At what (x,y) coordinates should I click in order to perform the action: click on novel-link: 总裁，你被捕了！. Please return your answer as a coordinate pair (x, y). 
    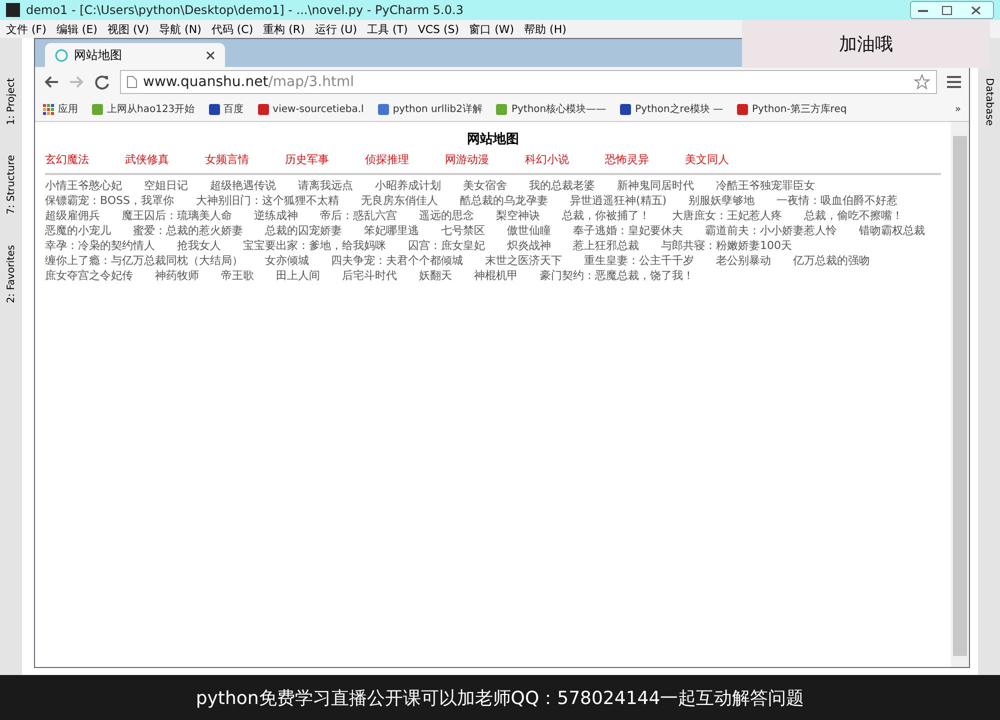
    Looking at the image, I should click on (606, 216).